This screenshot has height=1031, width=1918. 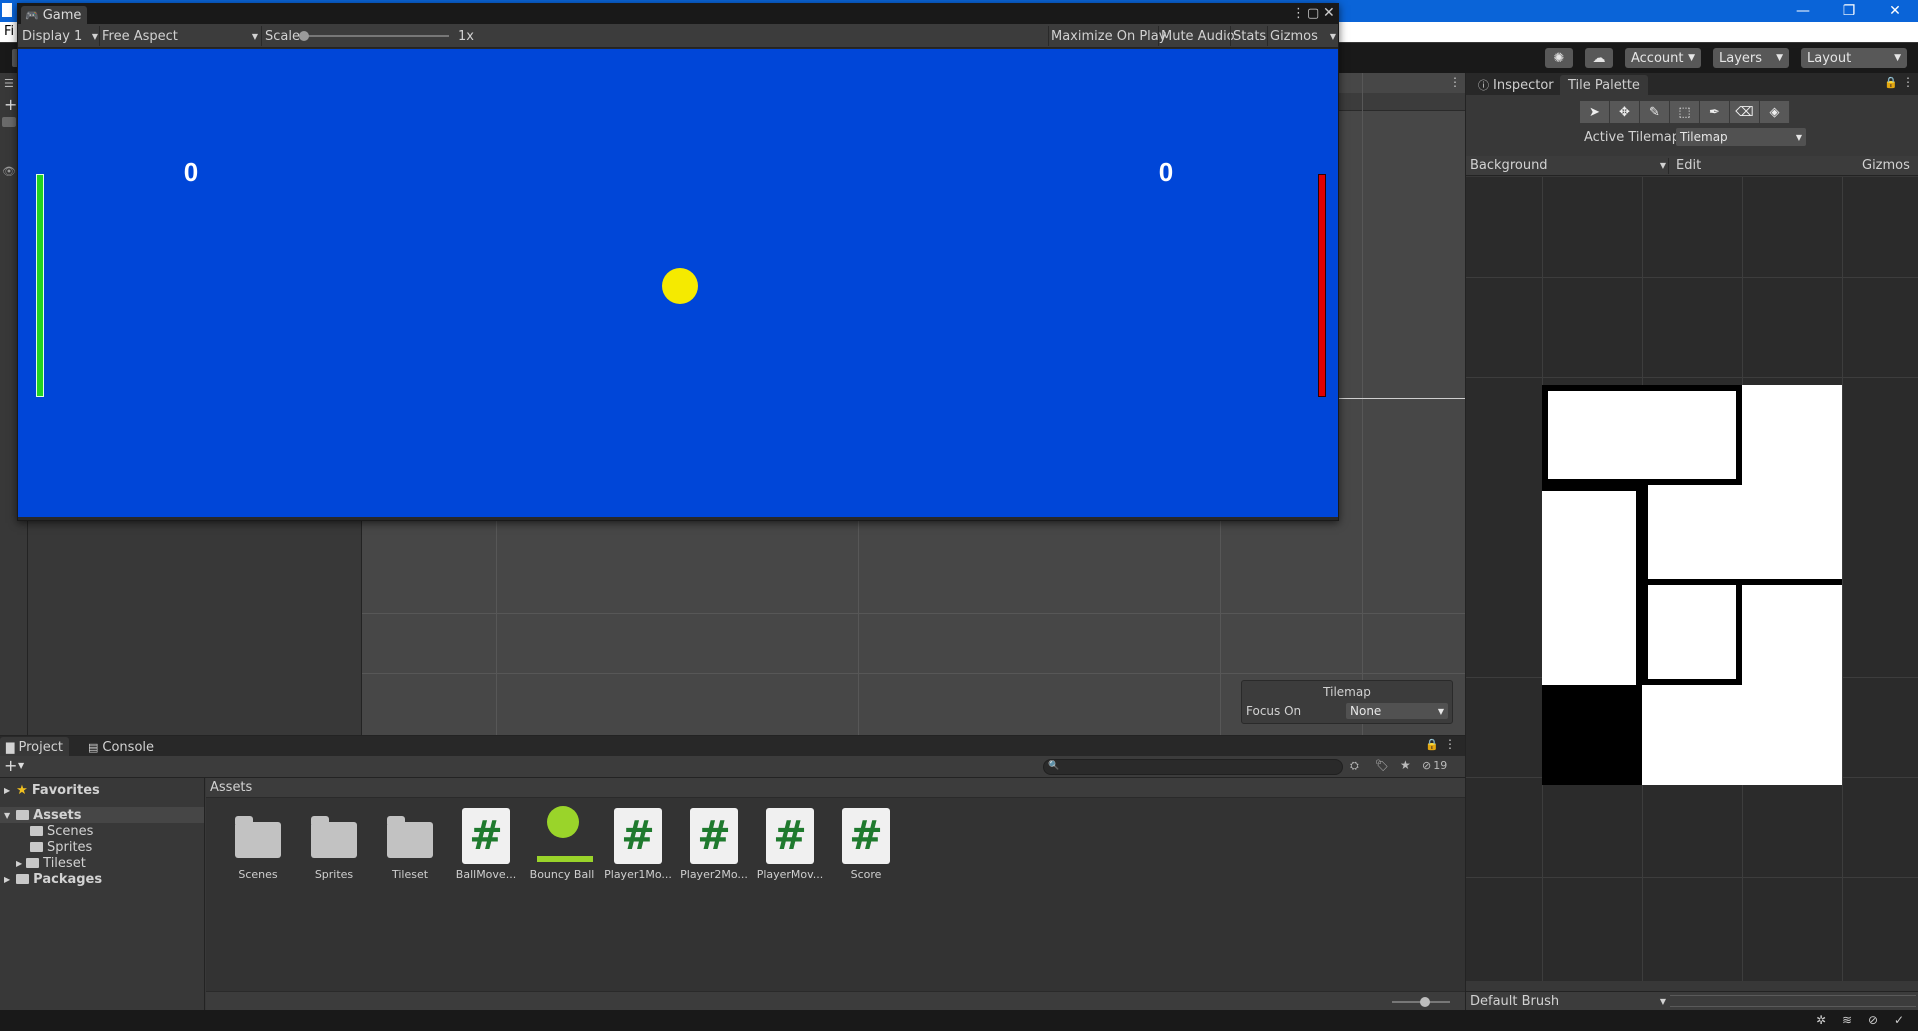 I want to click on asset-item: Scenes, so click(x=258, y=843).